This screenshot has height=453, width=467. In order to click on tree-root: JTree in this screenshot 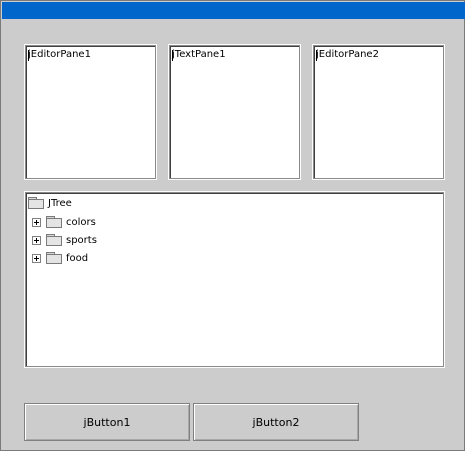, I will do `click(50, 203)`.